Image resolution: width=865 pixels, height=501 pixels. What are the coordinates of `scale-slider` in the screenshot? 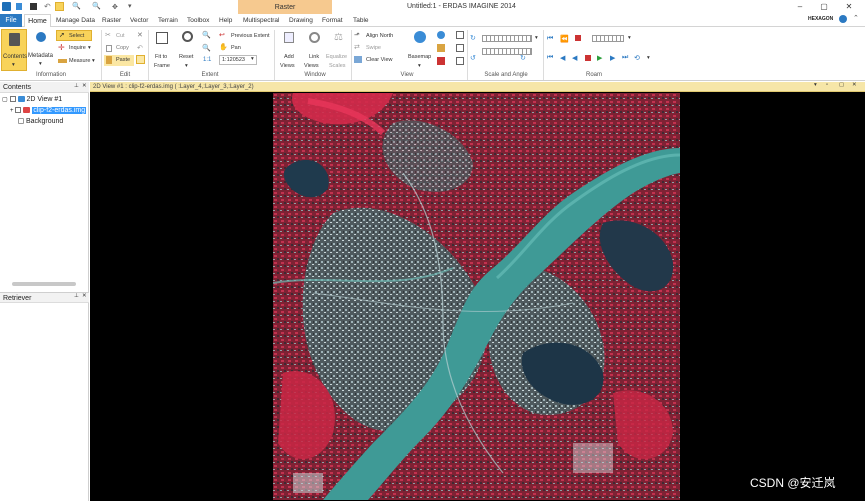 It's located at (507, 38).